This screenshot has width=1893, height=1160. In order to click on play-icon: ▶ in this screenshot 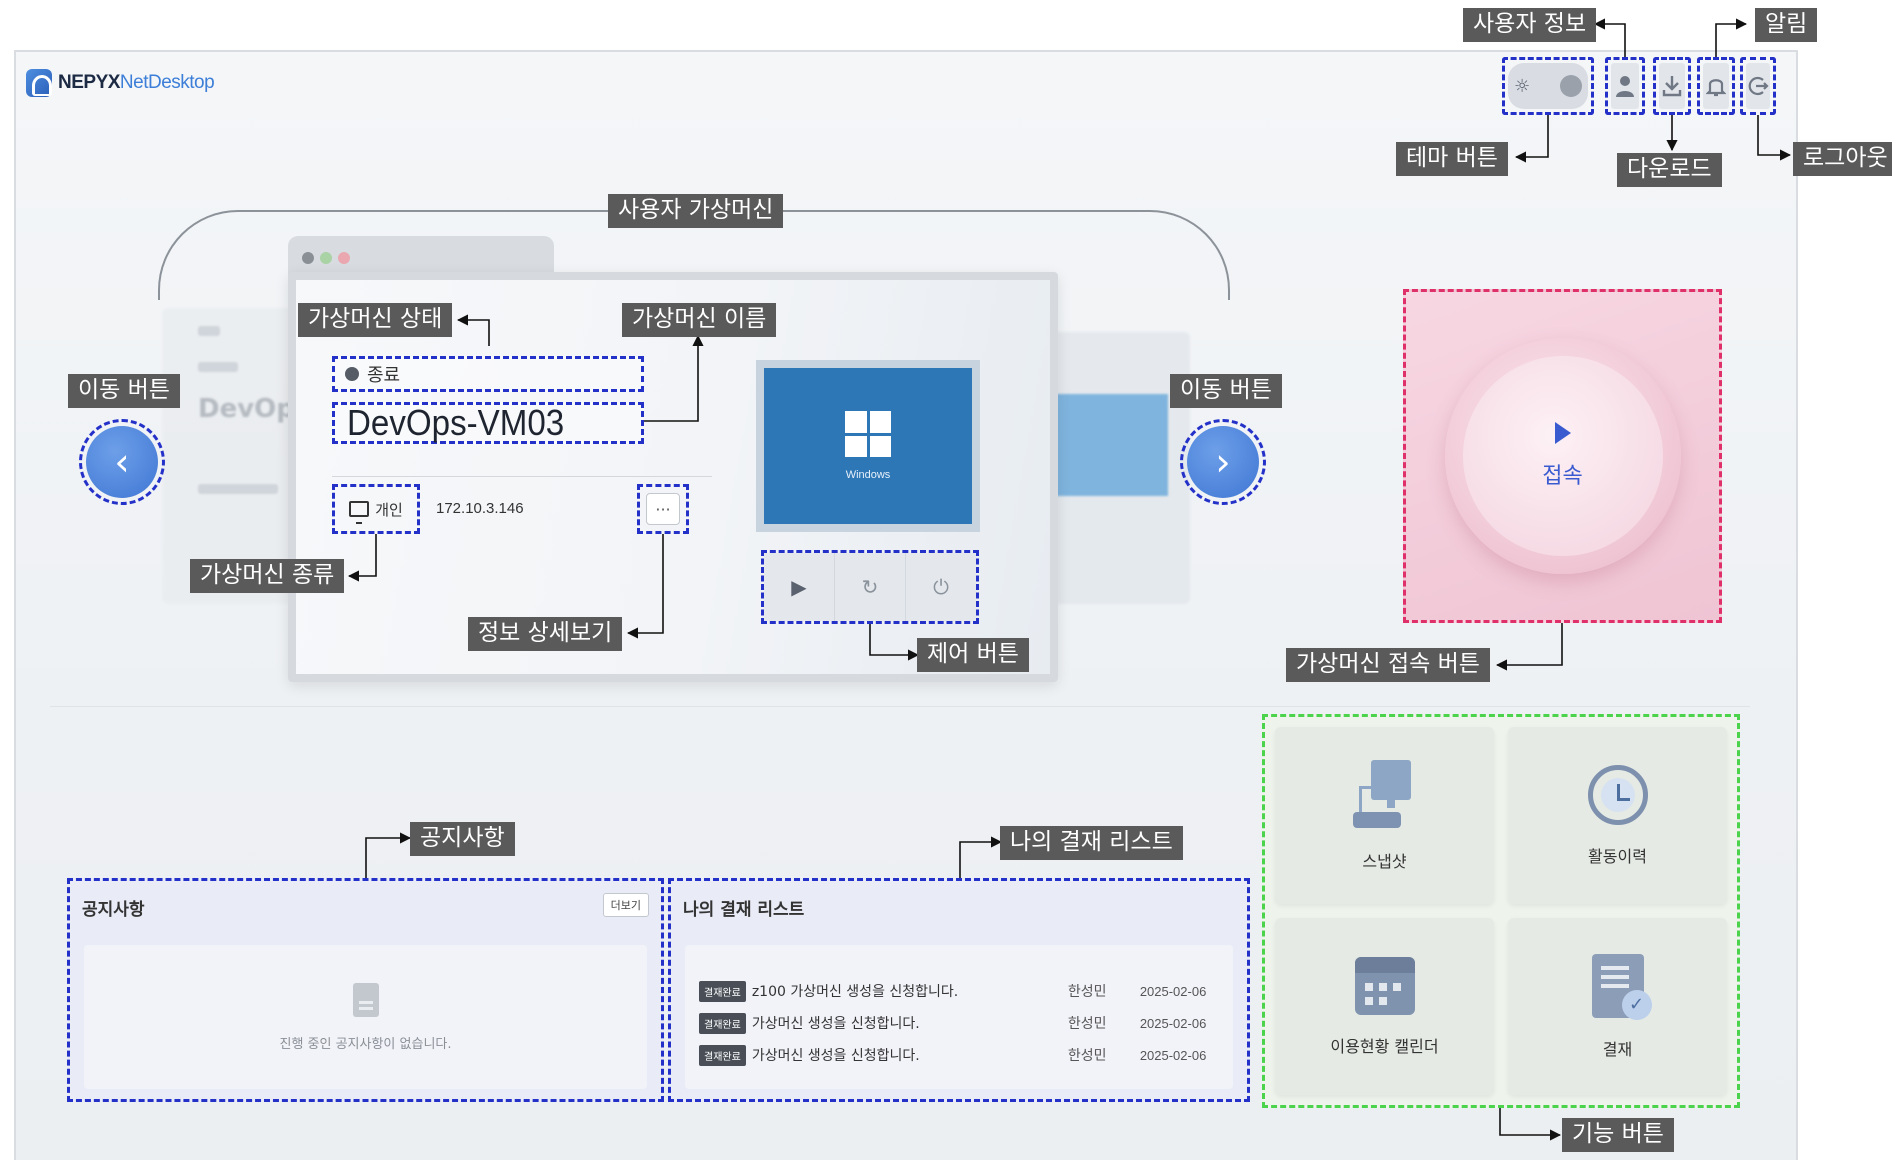, I will do `click(799, 587)`.